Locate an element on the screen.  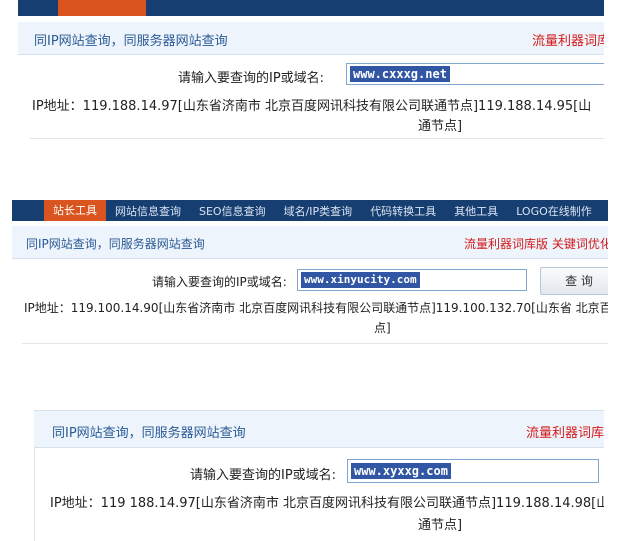
nav-tab-domain-ip: 域名/IP类查询 is located at coordinates (318, 211).